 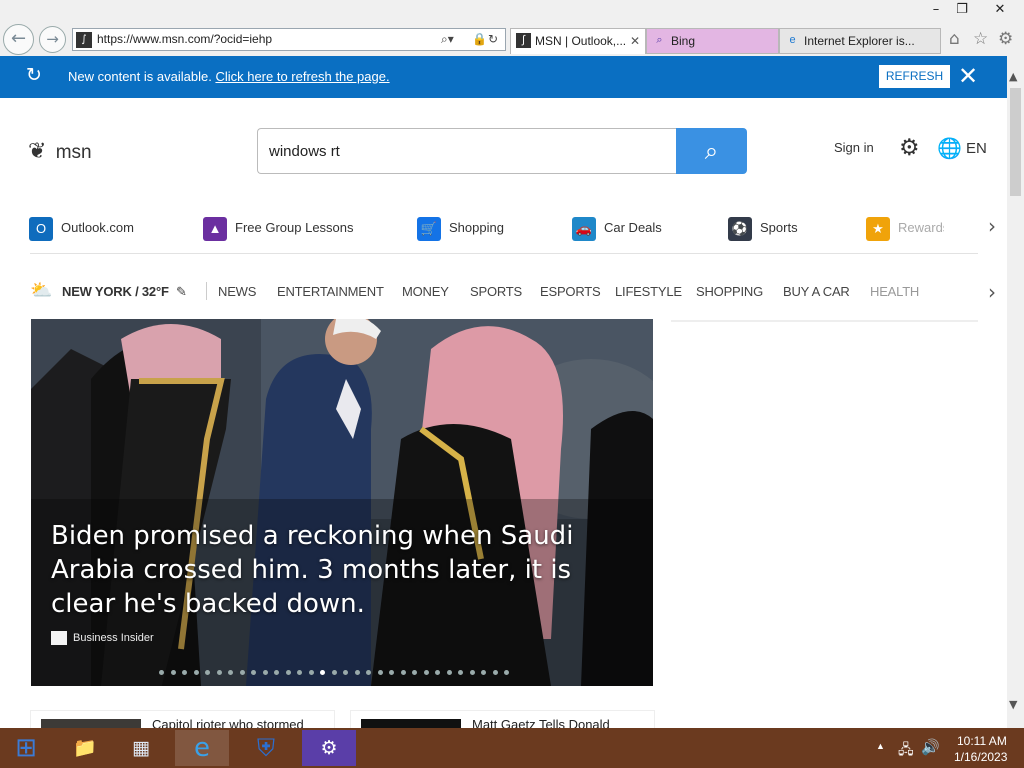 I want to click on refresh-icon: ↻, so click(x=493, y=39).